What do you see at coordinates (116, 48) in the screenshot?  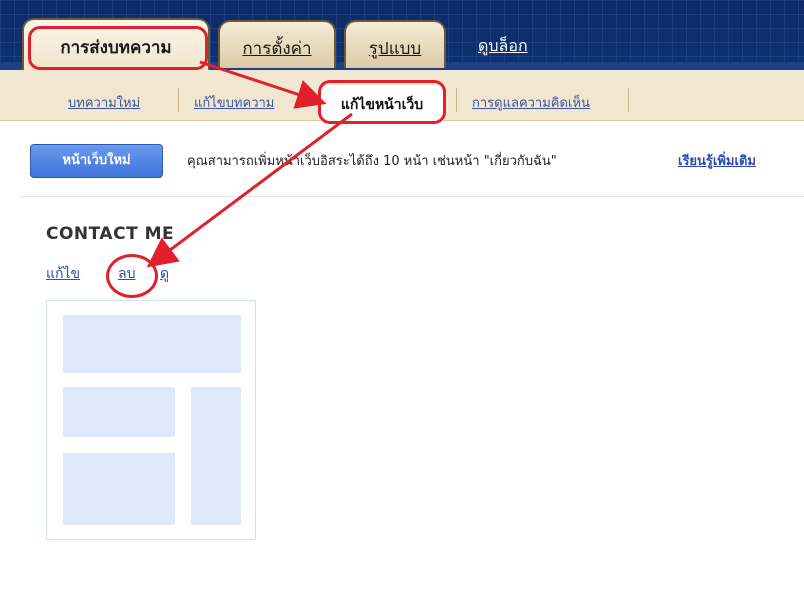 I see `tab-posting-label: การส่งบทความ` at bounding box center [116, 48].